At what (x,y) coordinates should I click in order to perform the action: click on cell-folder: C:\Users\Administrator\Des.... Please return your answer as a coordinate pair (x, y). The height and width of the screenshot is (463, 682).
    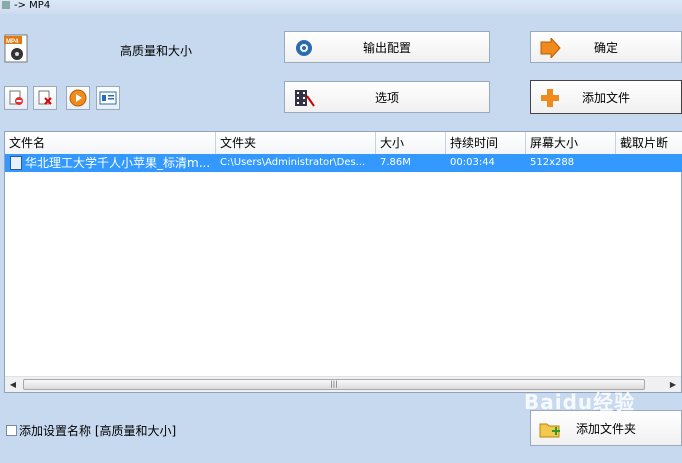
    Looking at the image, I should click on (293, 162).